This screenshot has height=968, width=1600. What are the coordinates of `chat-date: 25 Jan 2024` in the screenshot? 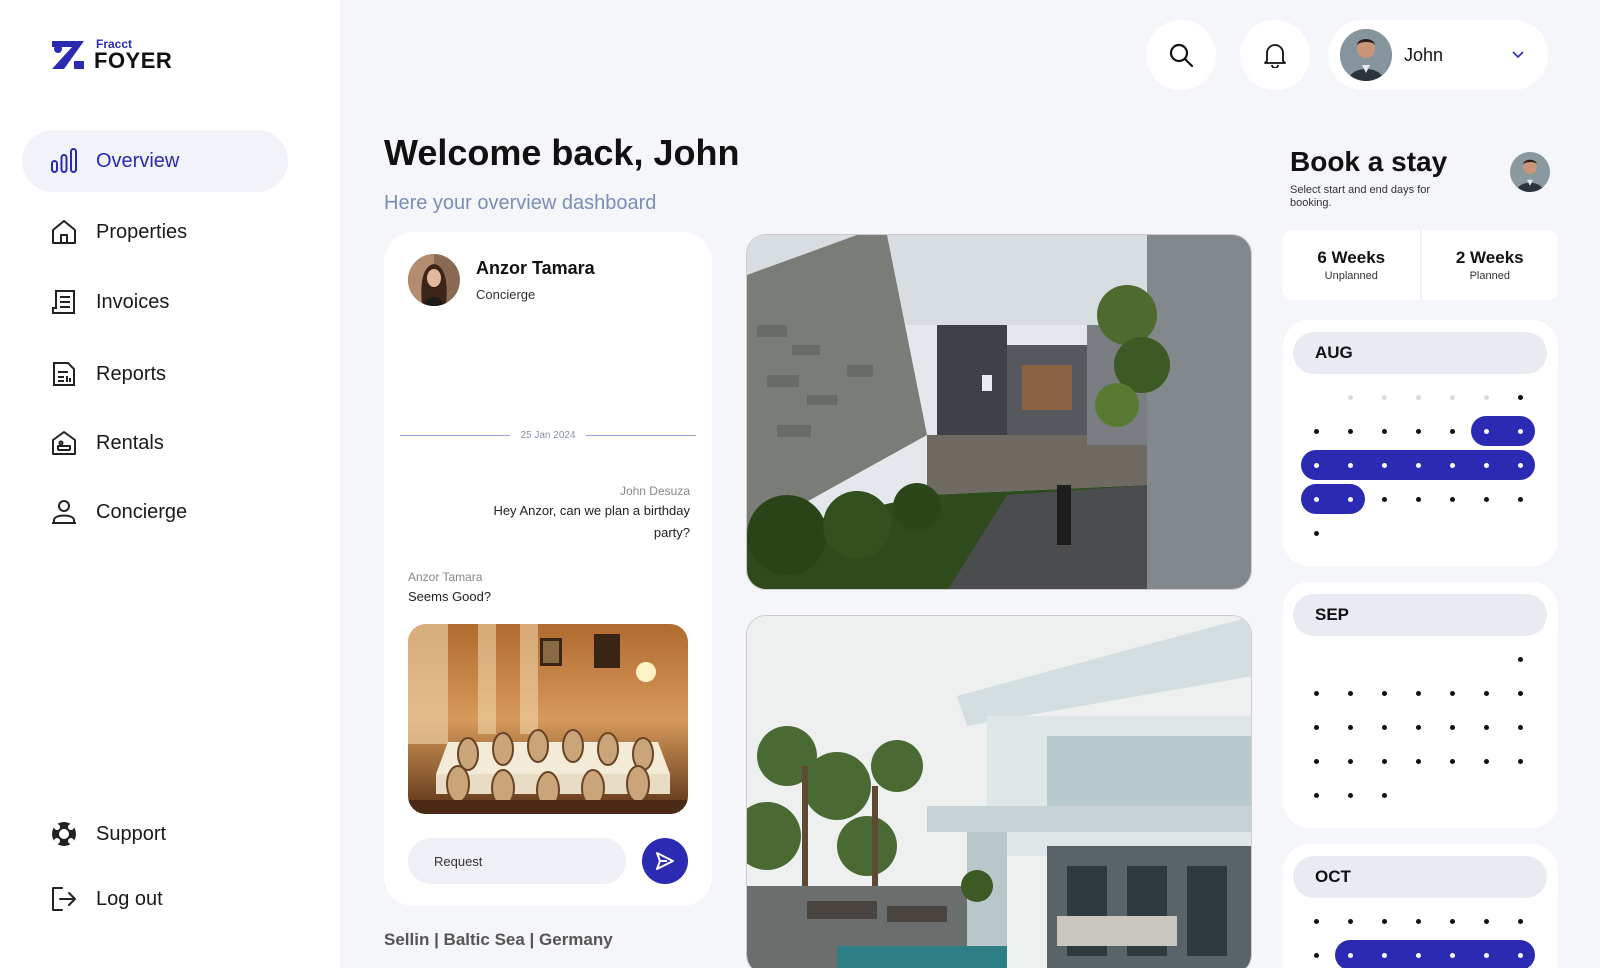 It's located at (548, 435).